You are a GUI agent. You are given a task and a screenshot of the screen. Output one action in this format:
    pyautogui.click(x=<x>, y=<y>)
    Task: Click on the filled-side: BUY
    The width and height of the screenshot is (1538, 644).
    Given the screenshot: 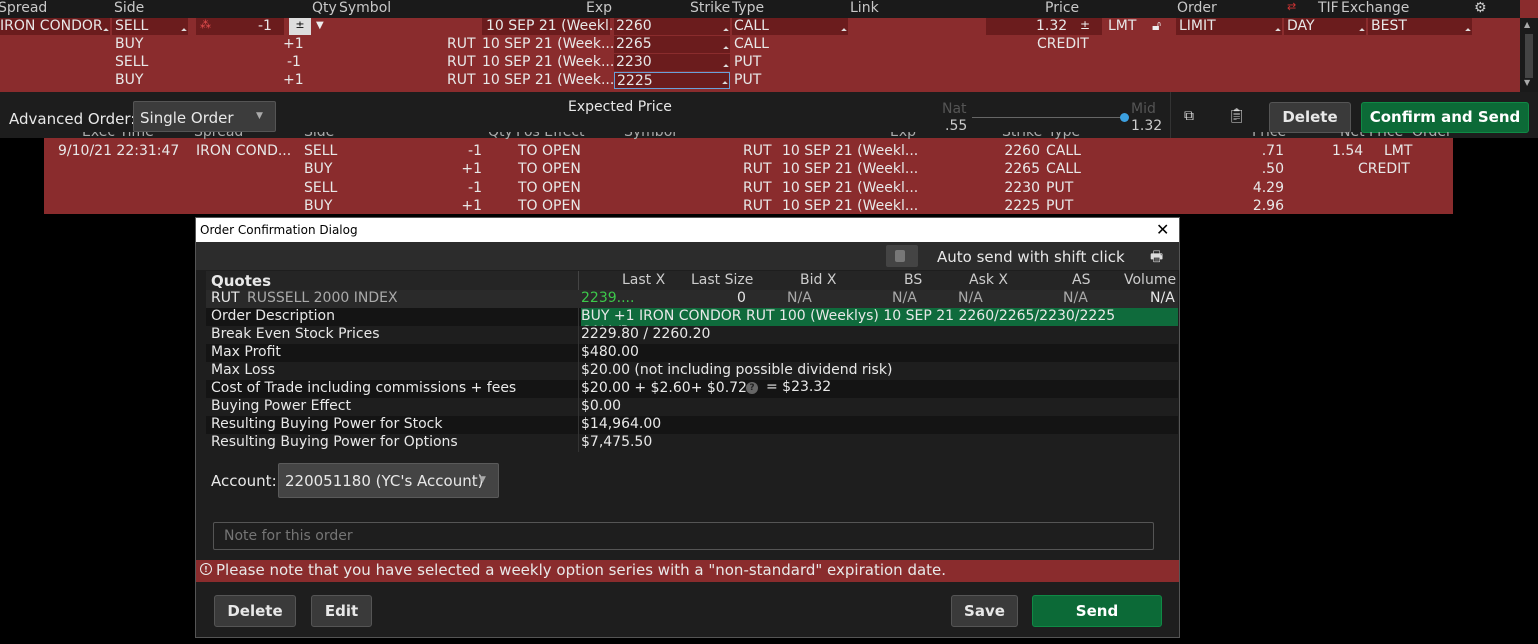 What is the action you would take?
    pyautogui.click(x=318, y=169)
    